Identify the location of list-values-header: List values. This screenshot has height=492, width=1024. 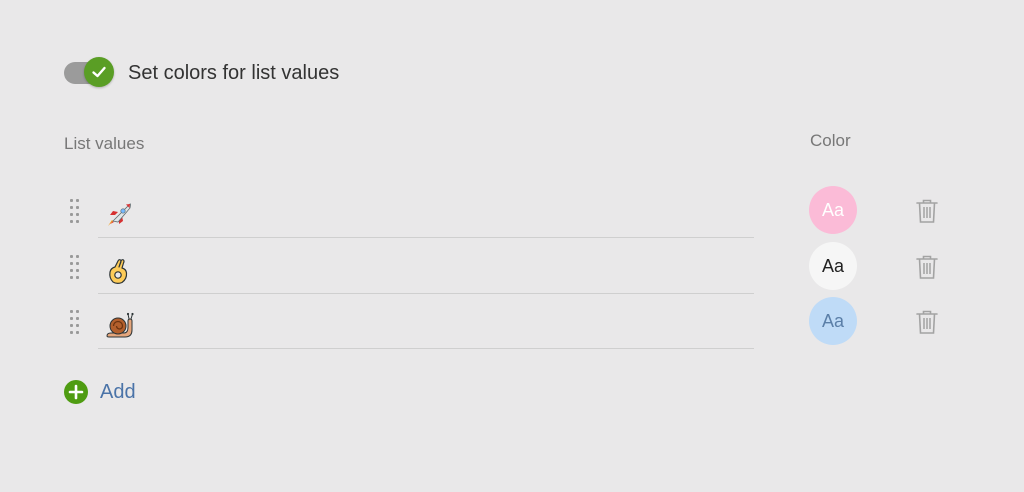
(104, 143).